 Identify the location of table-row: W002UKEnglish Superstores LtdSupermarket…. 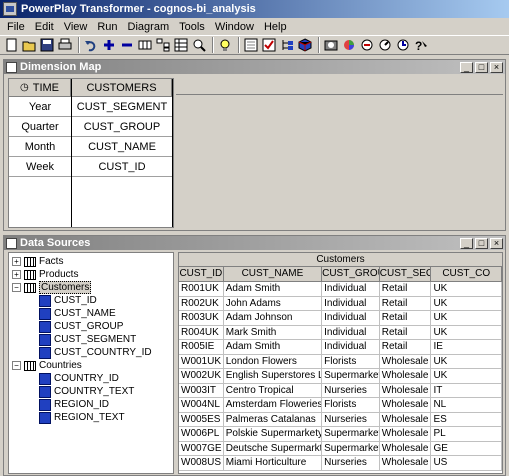
(340, 376).